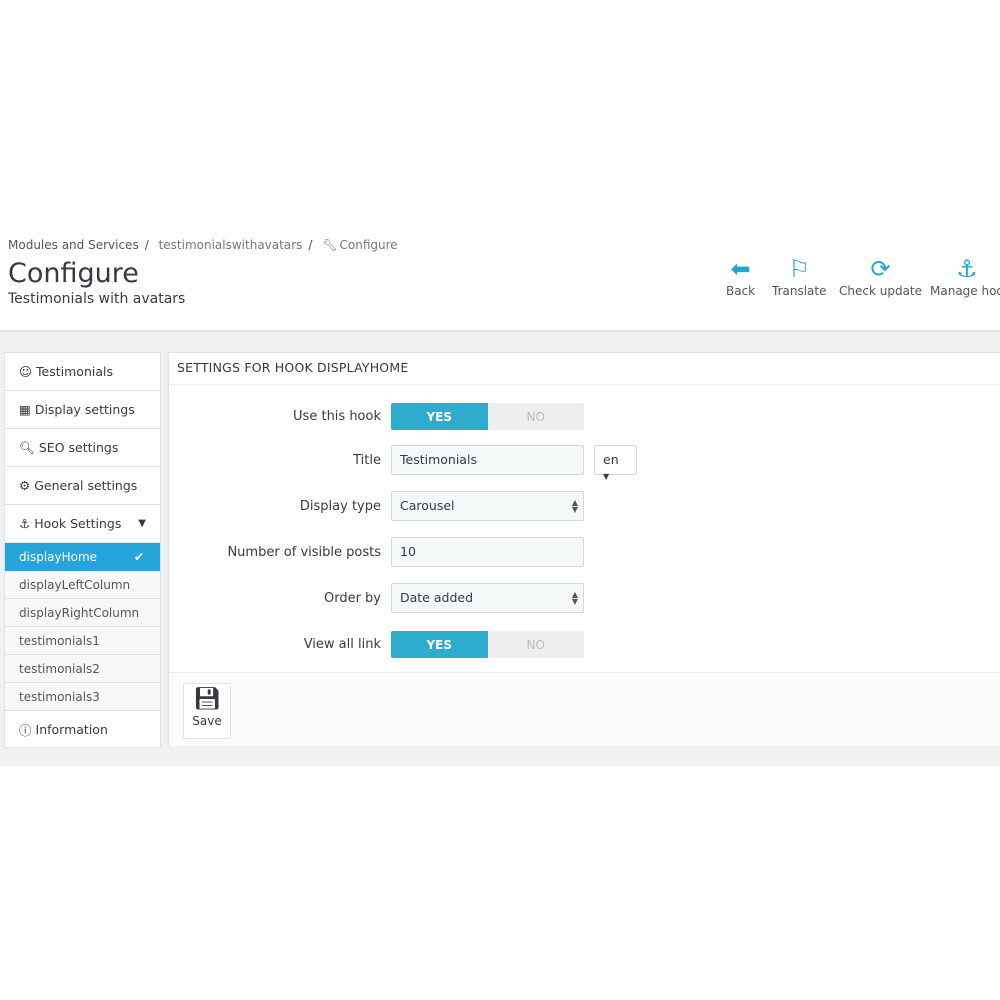 The image size is (1000, 1000). Describe the element at coordinates (231, 245) in the screenshot. I see `breadcrumb-module: testimonialswithavatars` at that location.